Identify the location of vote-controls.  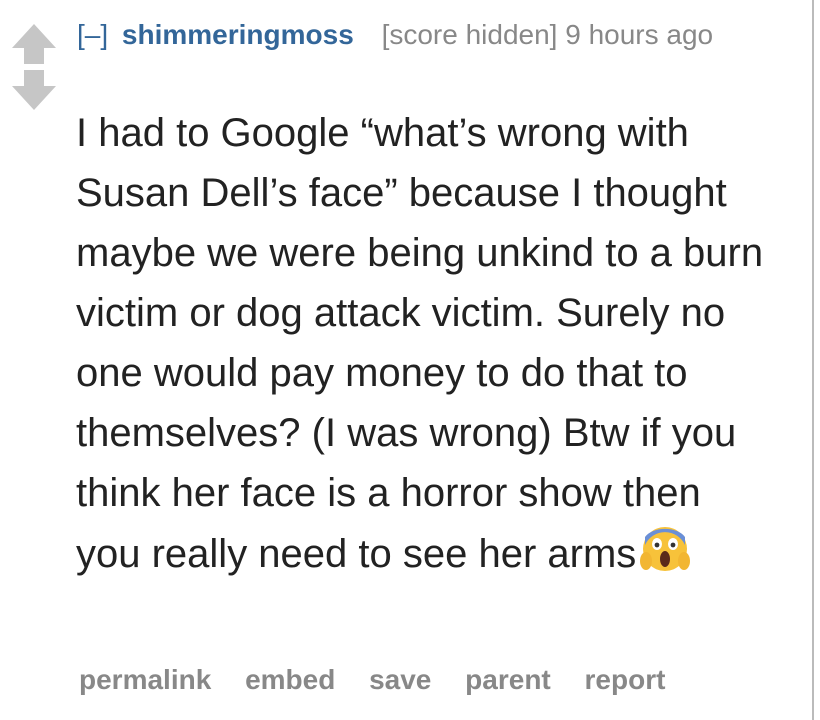
(34, 69).